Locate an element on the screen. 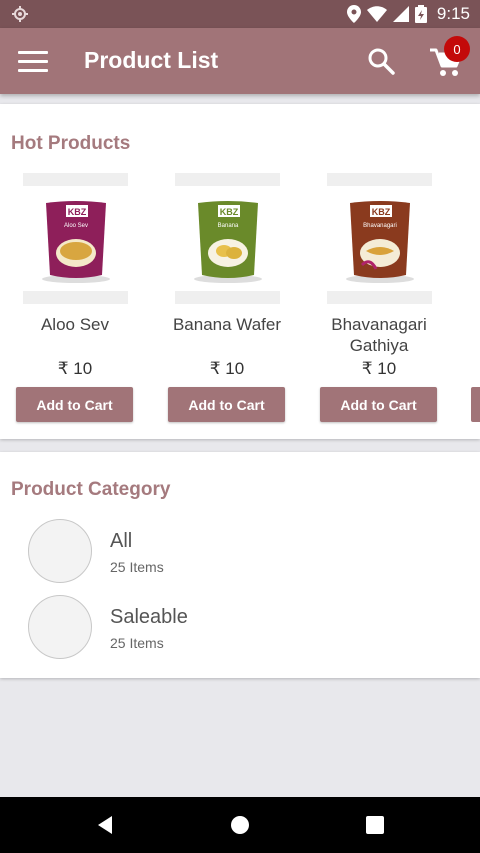  product-name: Banana Wafer is located at coordinates (227, 324).